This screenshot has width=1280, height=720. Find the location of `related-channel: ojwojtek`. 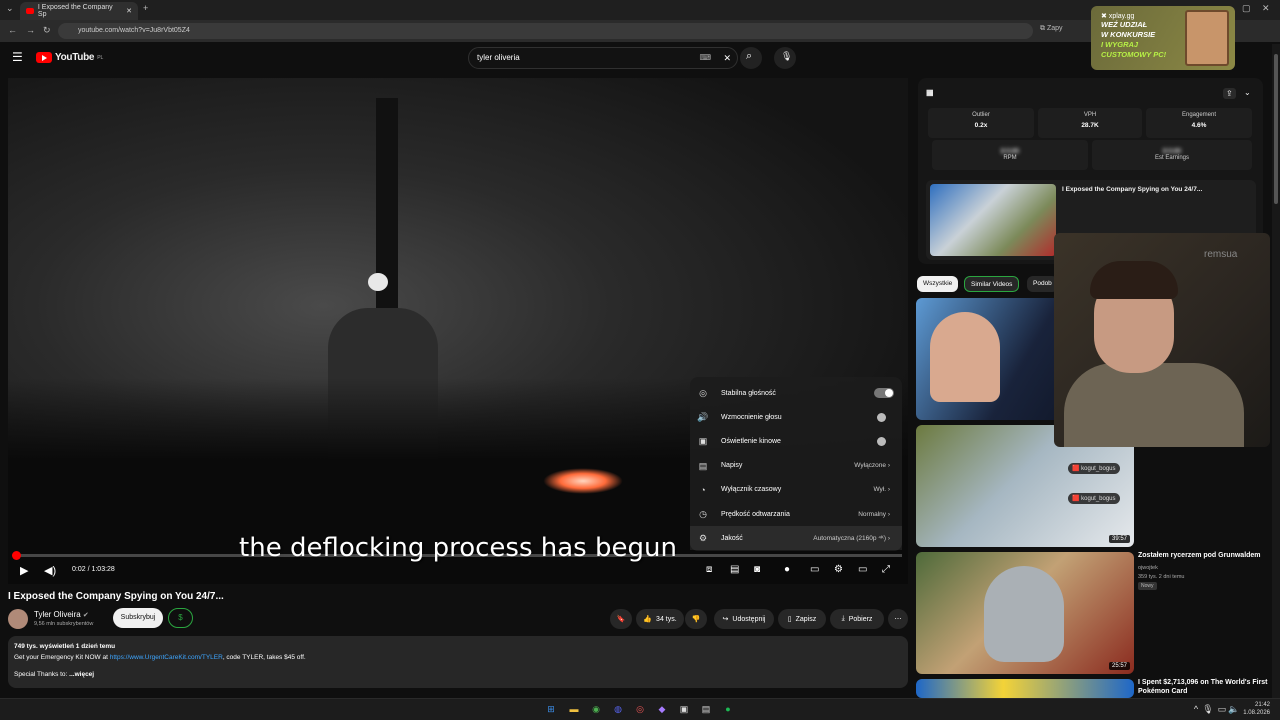

related-channel: ojwojtek is located at coordinates (1148, 568).